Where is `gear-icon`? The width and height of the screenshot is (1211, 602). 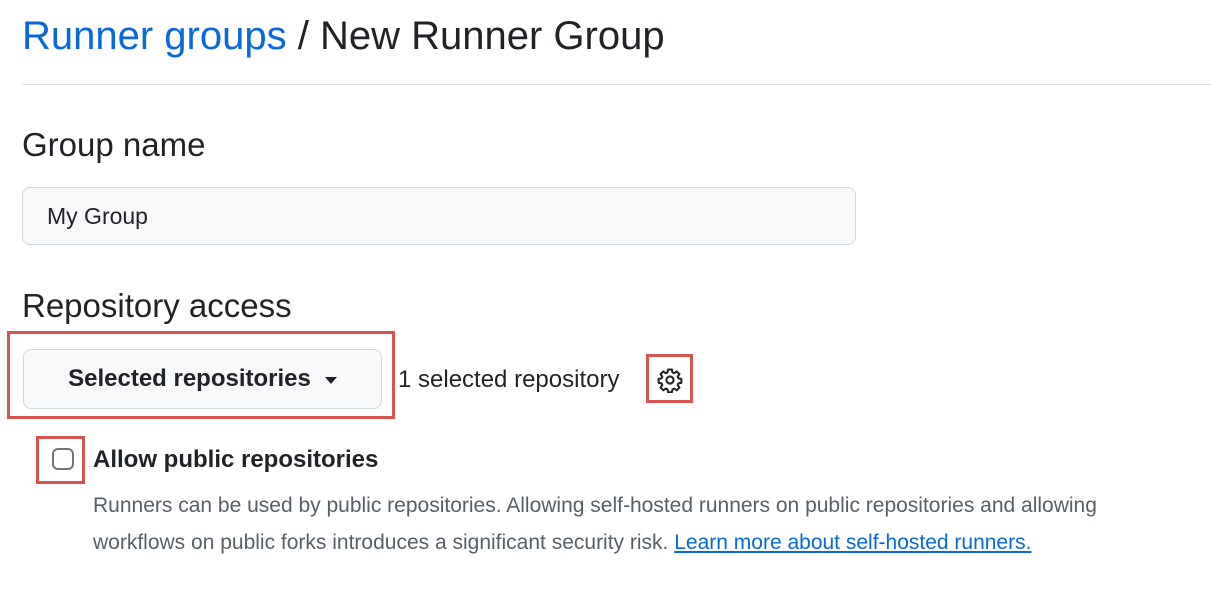
gear-icon is located at coordinates (670, 380).